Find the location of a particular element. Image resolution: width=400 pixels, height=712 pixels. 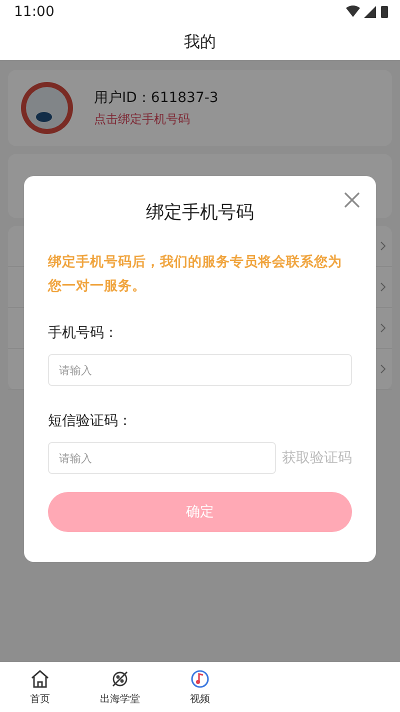

page-title: 我的 is located at coordinates (200, 42).